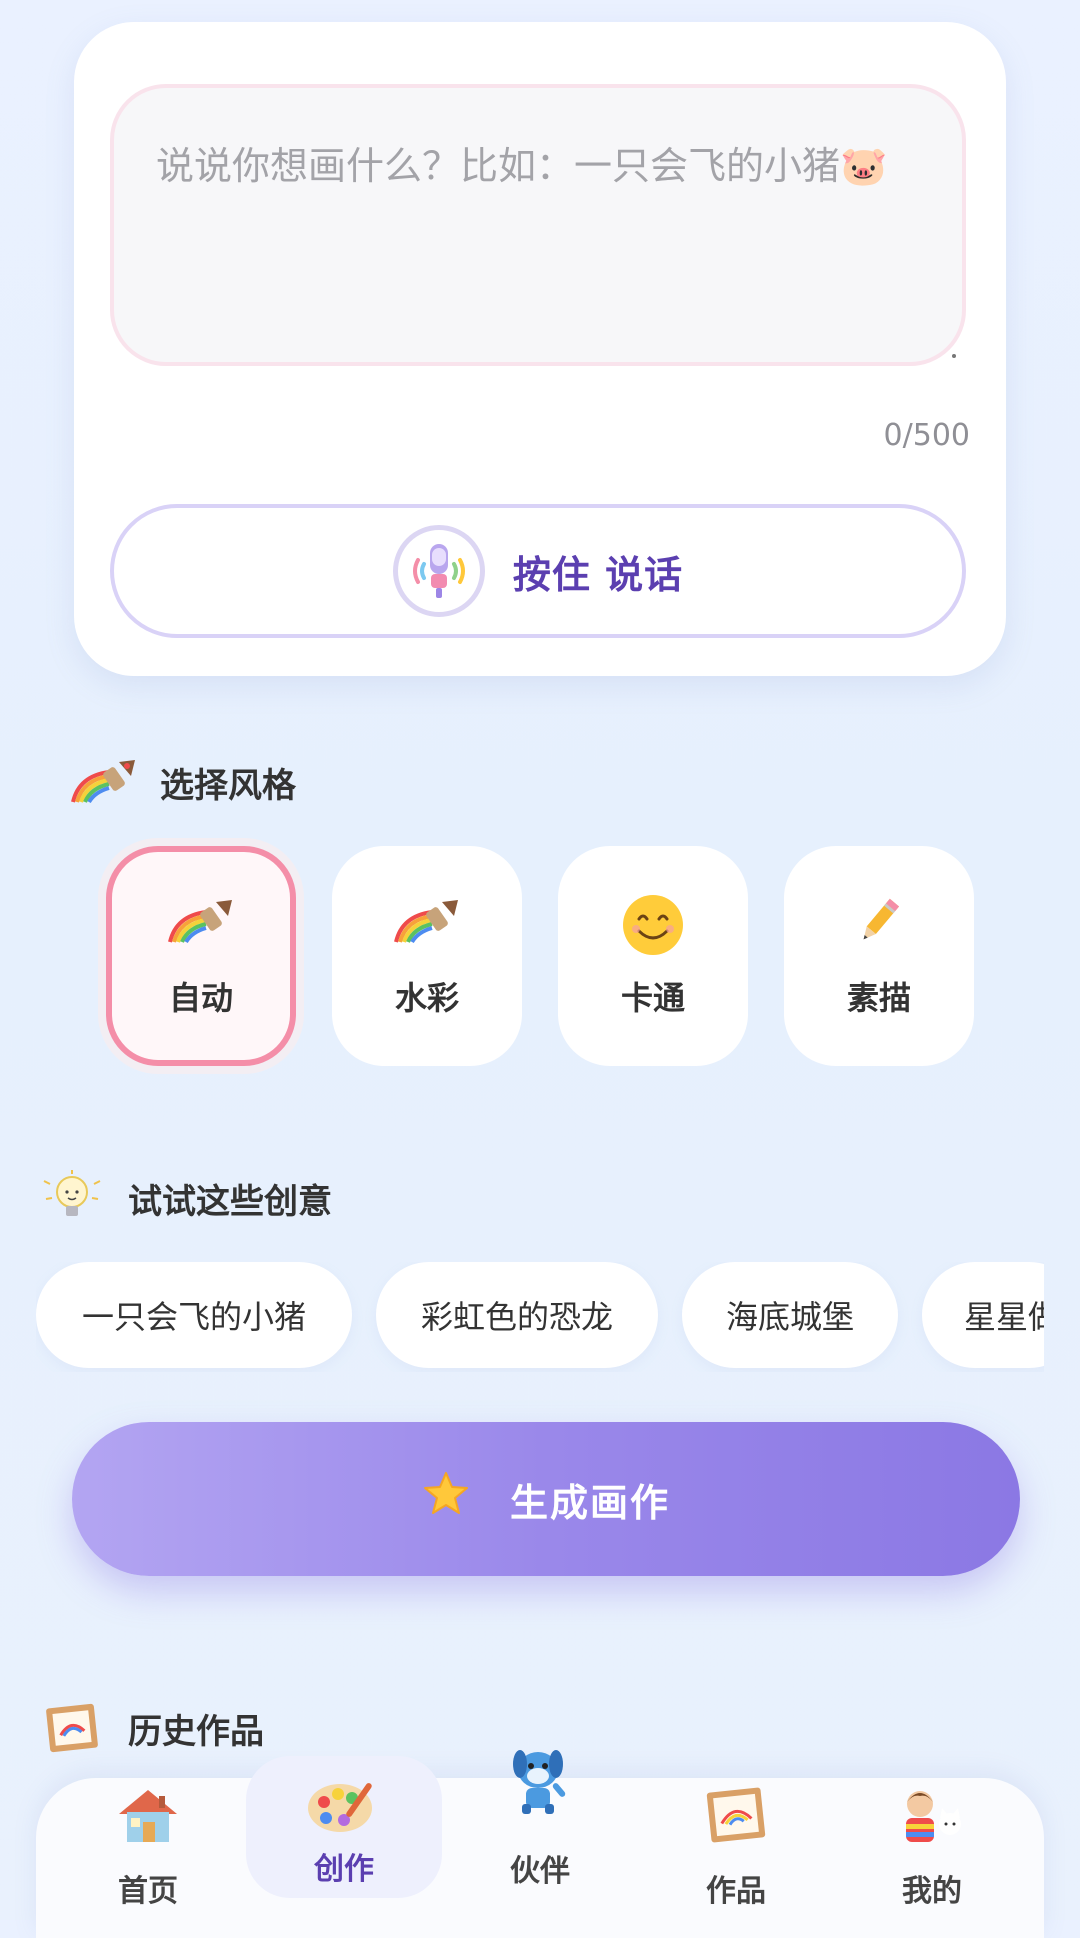 Image resolution: width=1080 pixels, height=1938 pixels. What do you see at coordinates (196, 1731) in the screenshot?
I see `history-section-label: 历史作品` at bounding box center [196, 1731].